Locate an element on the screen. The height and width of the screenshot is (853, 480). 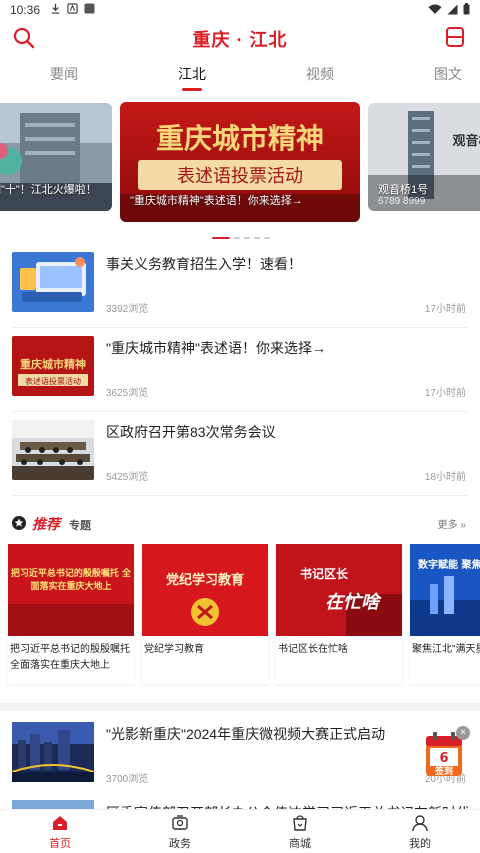
recommend-title: 推荐 is located at coordinates (46, 524).